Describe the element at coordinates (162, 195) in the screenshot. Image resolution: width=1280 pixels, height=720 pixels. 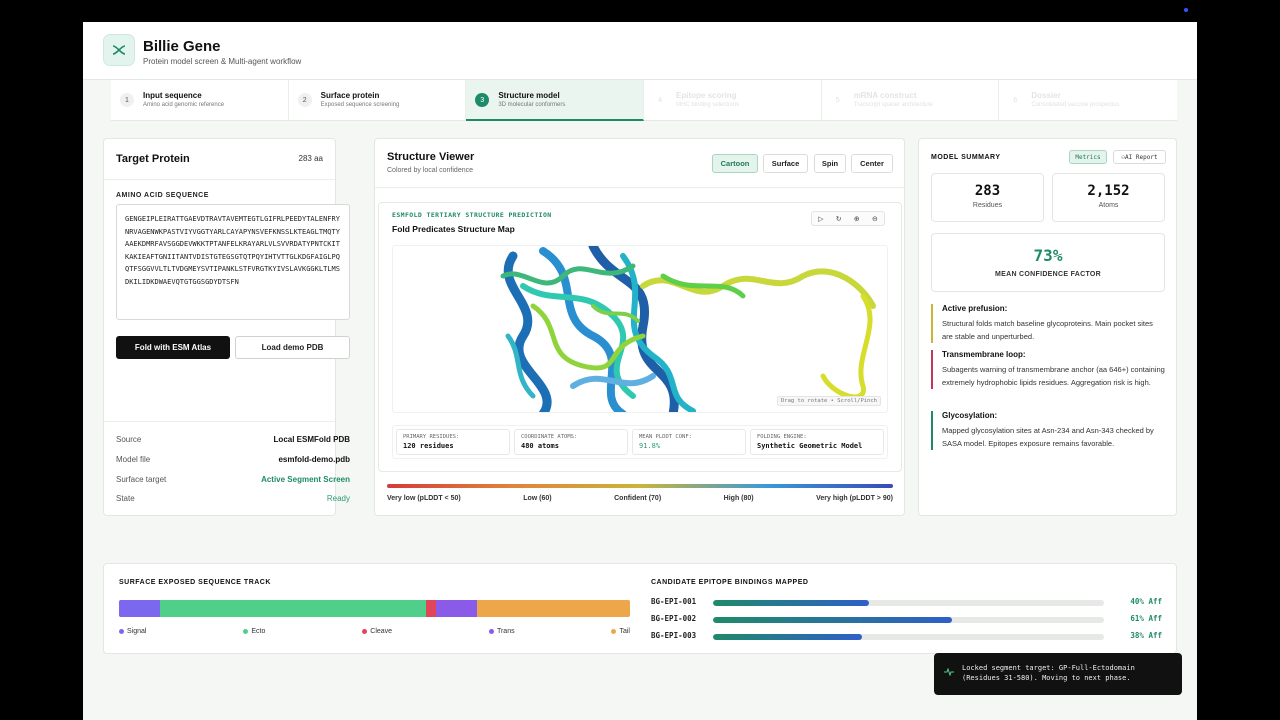
I see `sequence-label: AMINO ACID SEQUENCE` at that location.